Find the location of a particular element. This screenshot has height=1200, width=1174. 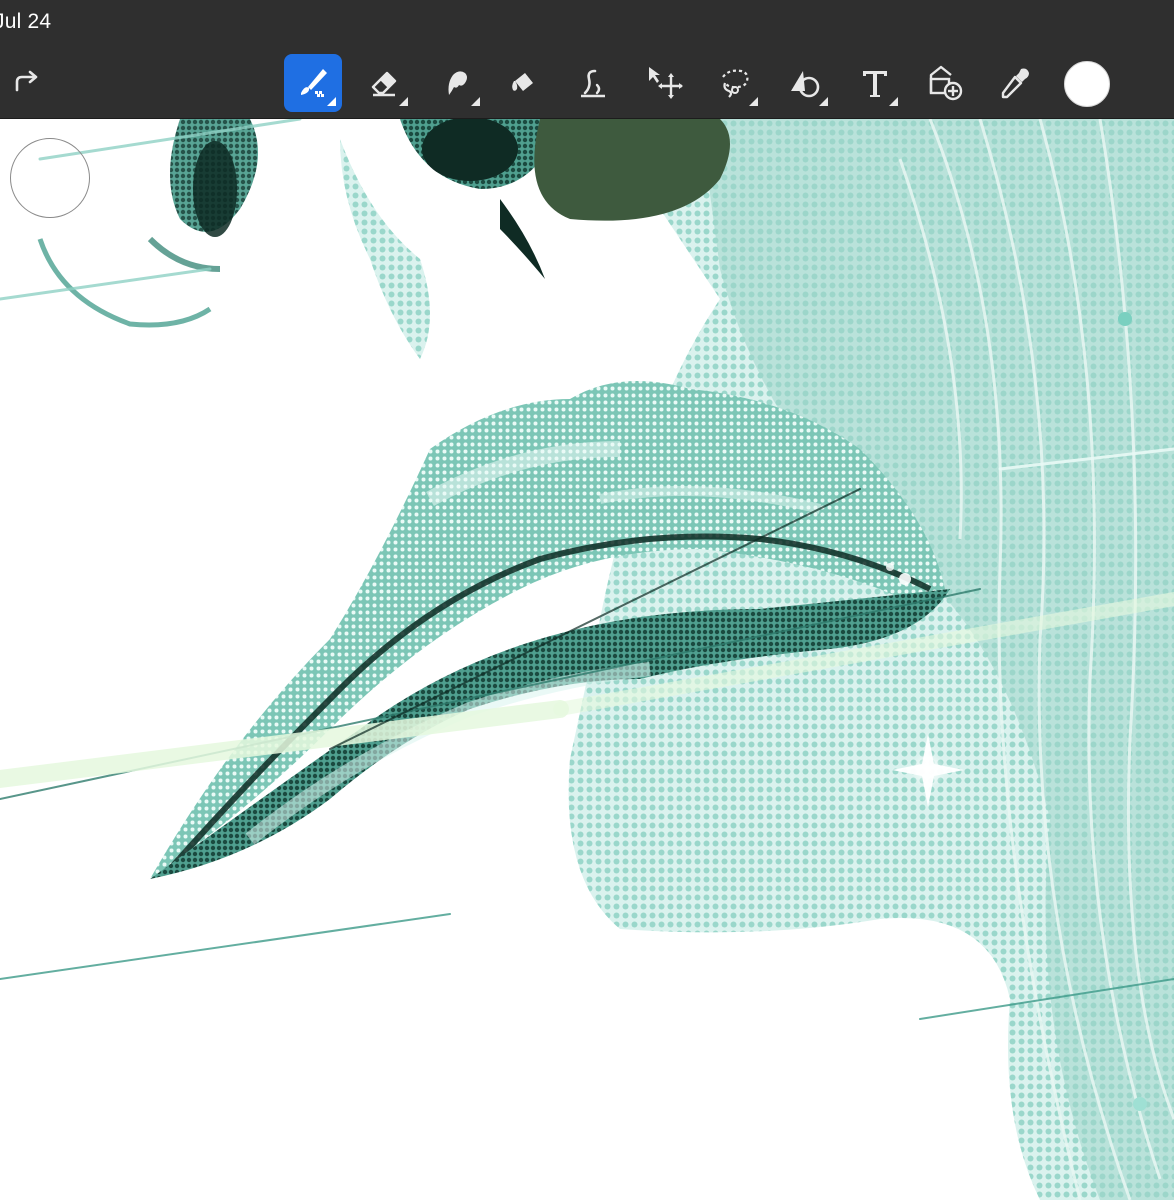

tool-shape is located at coordinates (805, 83).